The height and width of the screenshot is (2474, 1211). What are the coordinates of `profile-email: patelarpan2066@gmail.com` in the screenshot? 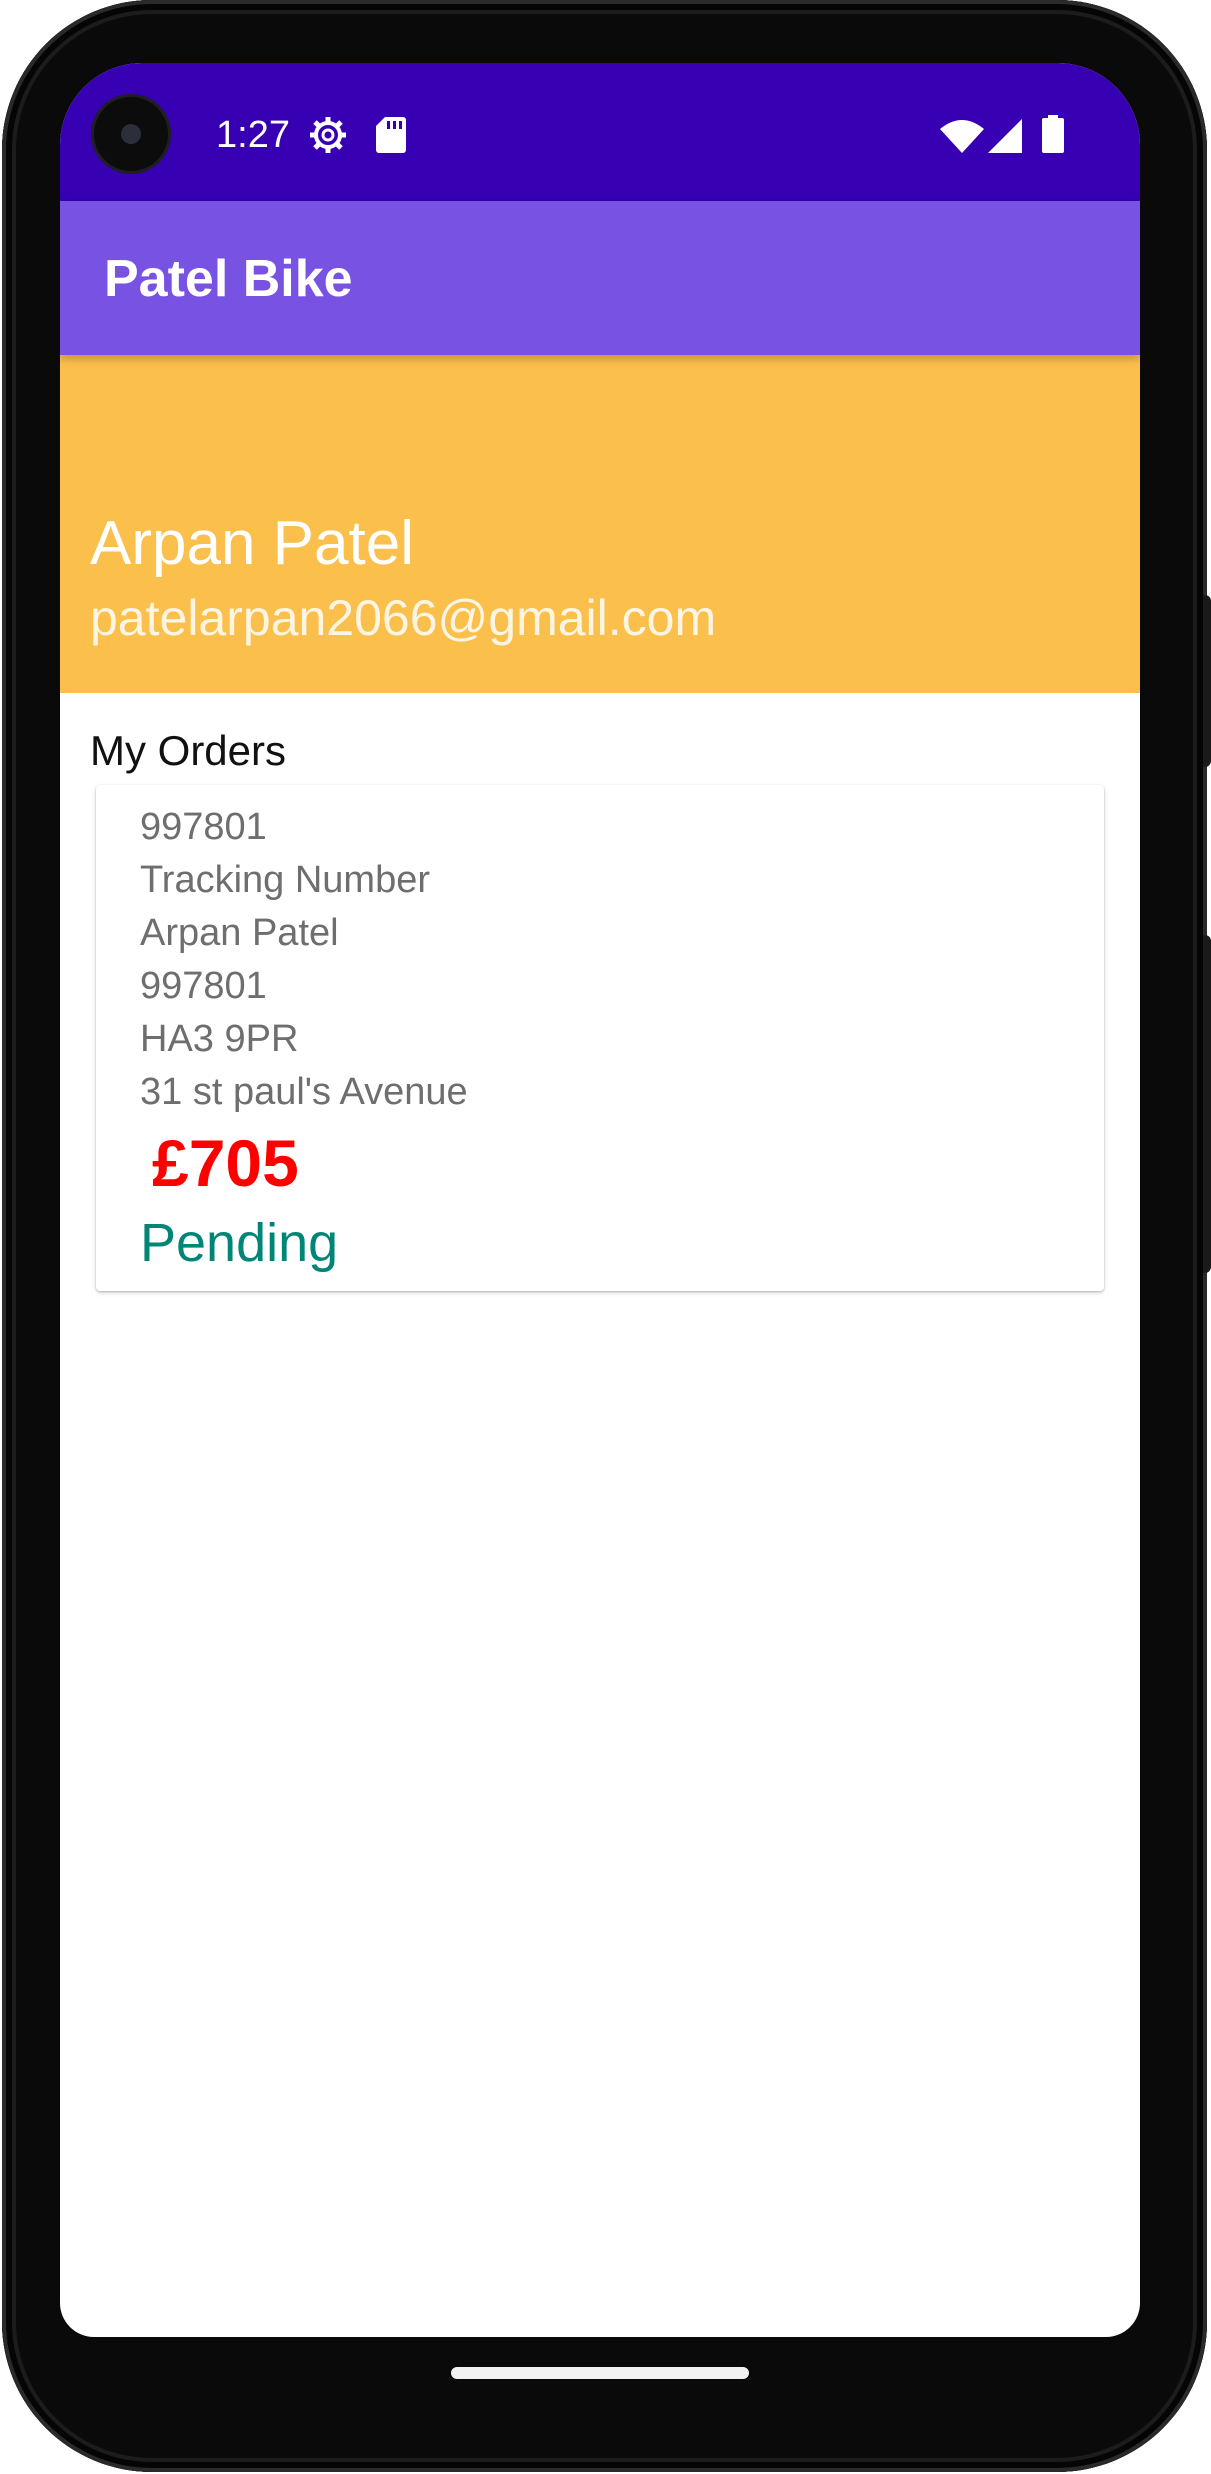 It's located at (403, 618).